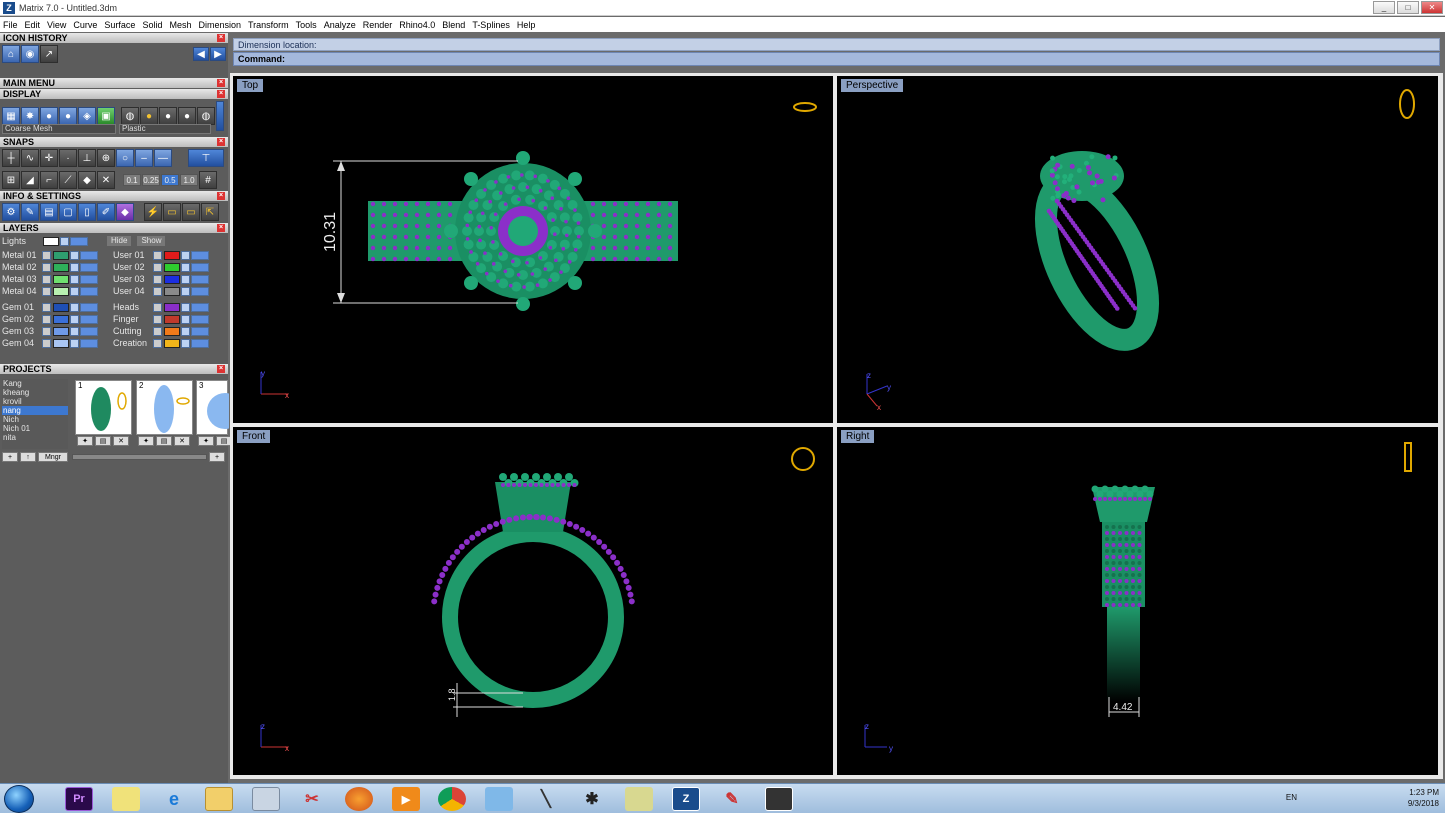 This screenshot has height=813, width=1445. Describe the element at coordinates (153, 212) in the screenshot. I see `info-dim-icon: ⚡` at that location.